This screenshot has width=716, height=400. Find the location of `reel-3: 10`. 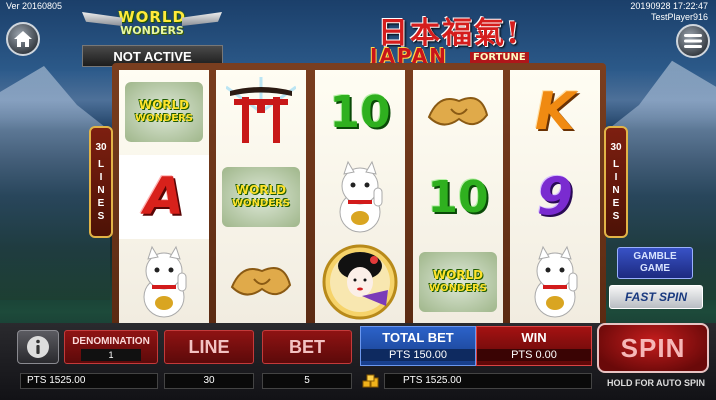

reel-3: 10 is located at coordinates (360, 197).